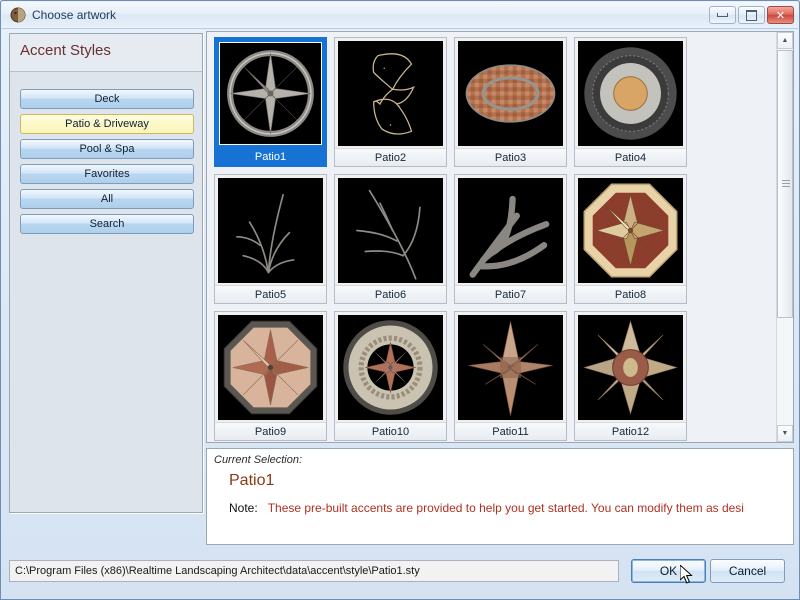 The image size is (800, 600). Describe the element at coordinates (74, 15) in the screenshot. I see `window-title: Choose artwork` at that location.